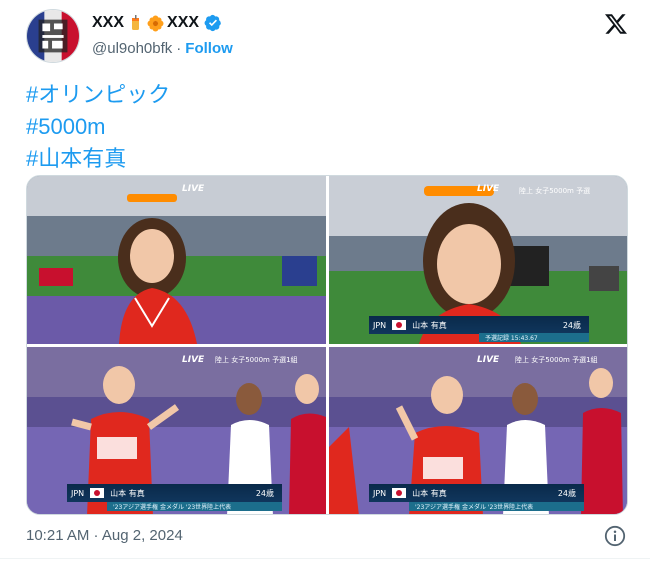 Image resolution: width=650 pixels, height=563 pixels. I want to click on photo-2-country: JPN, so click(380, 325).